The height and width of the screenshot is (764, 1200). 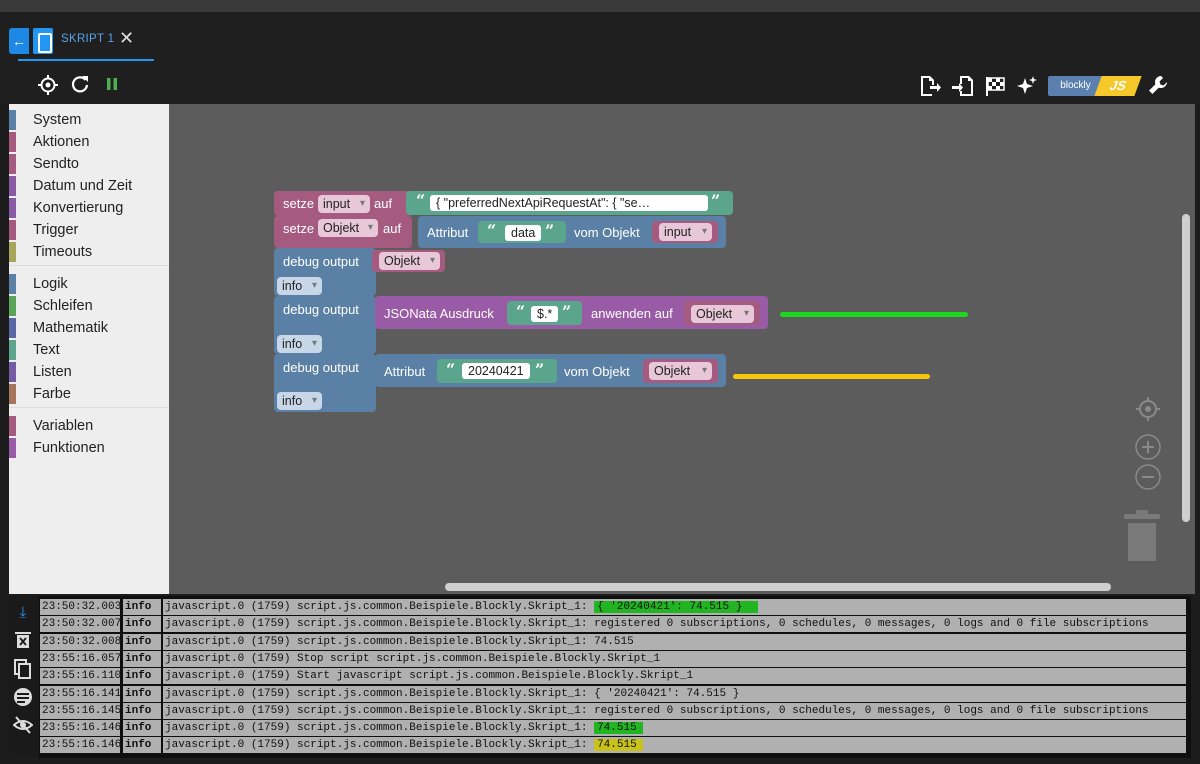 What do you see at coordinates (89, 230) in the screenshot?
I see `category-trigger: Trigger` at bounding box center [89, 230].